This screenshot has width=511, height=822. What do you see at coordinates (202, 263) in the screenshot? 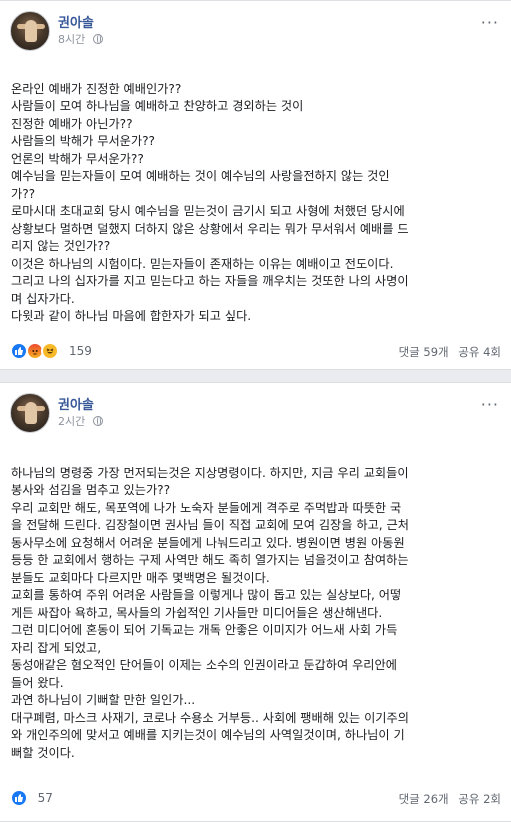
I see `text-line: 이것은 하나님의 시험이다. 믿는자들이 존재하는 이유는 예배이고 전도이다.` at bounding box center [202, 263].